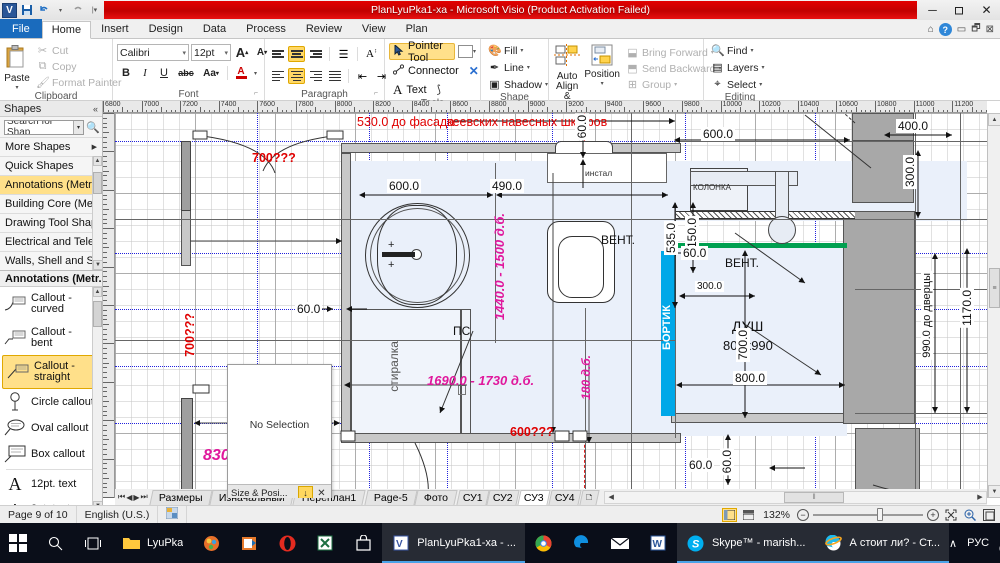  What do you see at coordinates (309, 309) in the screenshot?
I see `dim-60-left: 60.0` at bounding box center [309, 309].